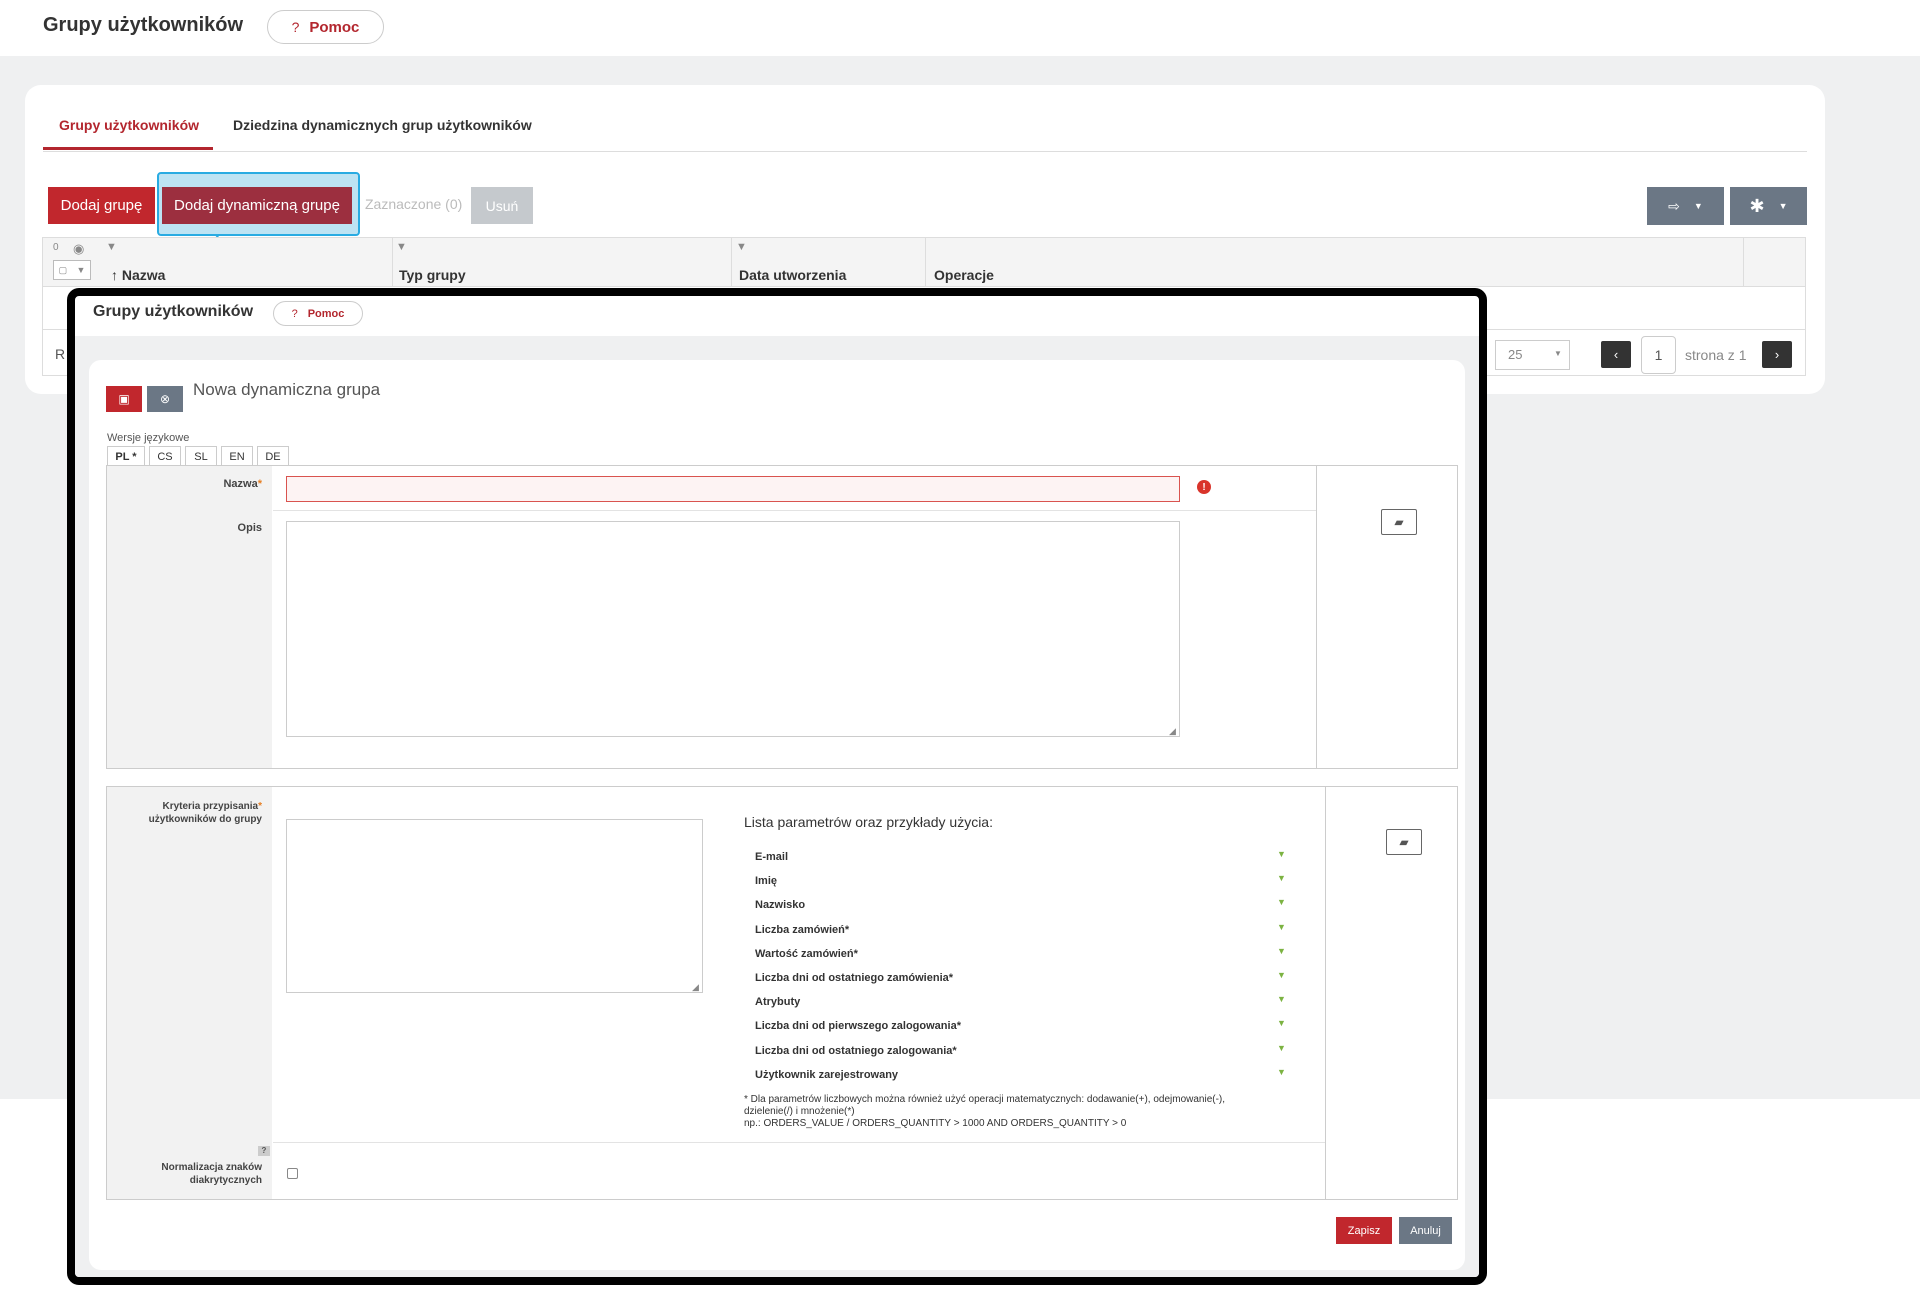 The height and width of the screenshot is (1293, 1920). What do you see at coordinates (165, 399) in the screenshot?
I see `close-icon-button: ⊗` at bounding box center [165, 399].